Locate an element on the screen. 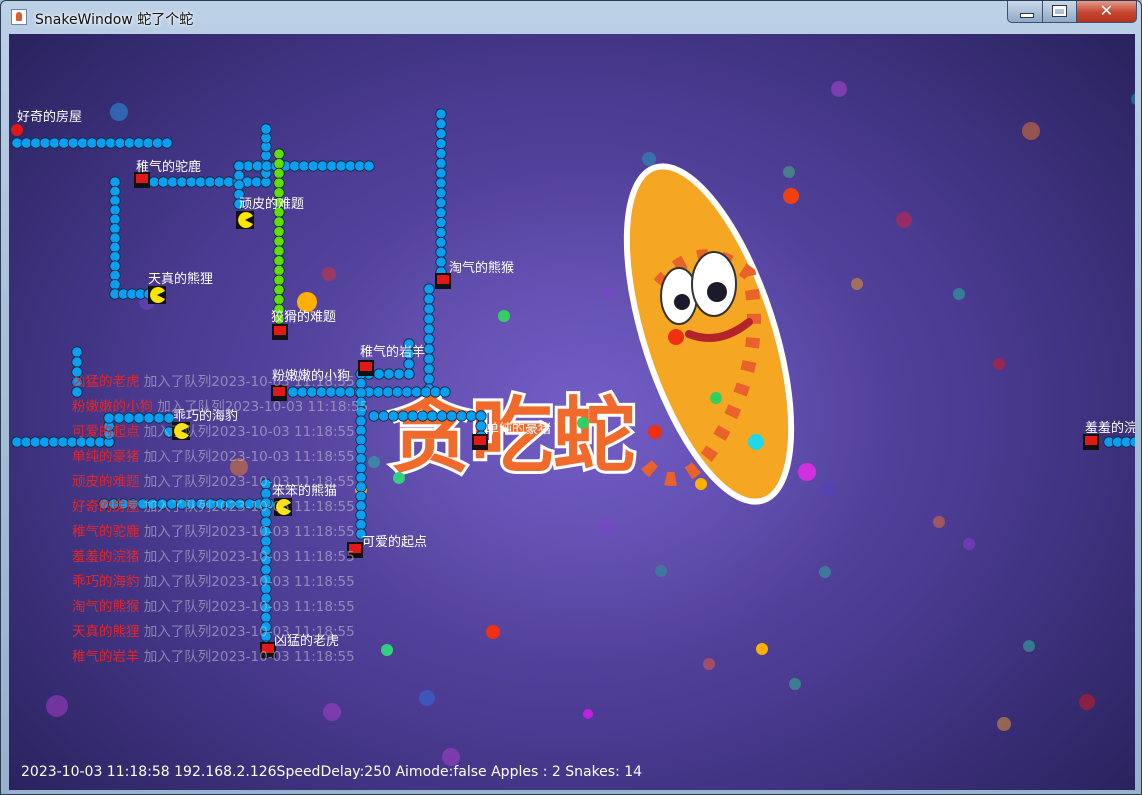 Image resolution: width=1142 pixels, height=795 pixels. minimize-icon is located at coordinates (1027, 15).